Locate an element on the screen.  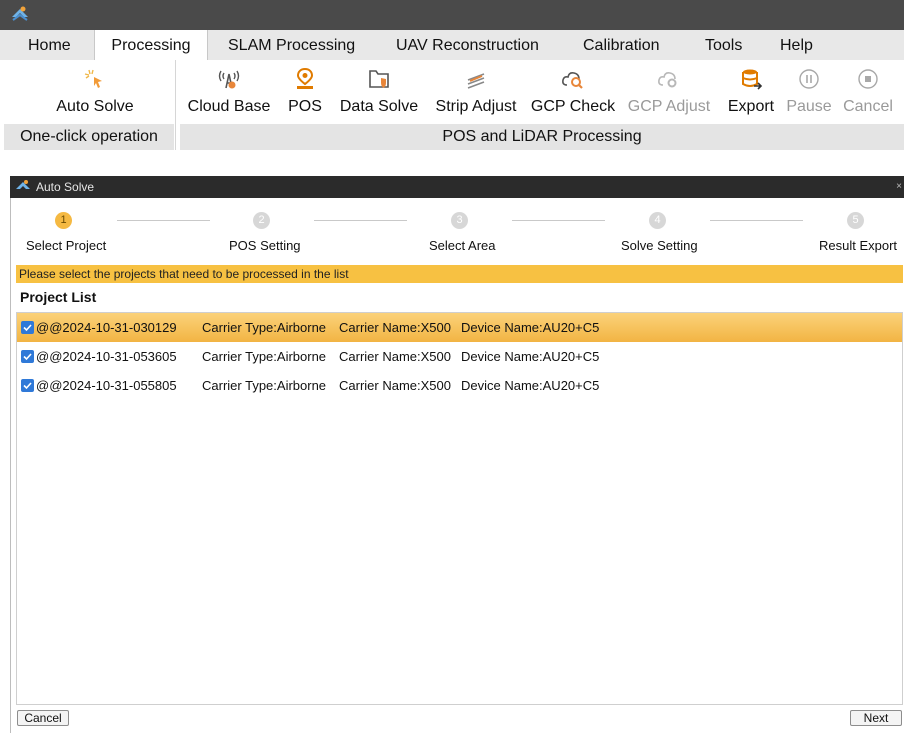
tab-slam-processing: SLAM Processing is located at coordinates (291, 45).